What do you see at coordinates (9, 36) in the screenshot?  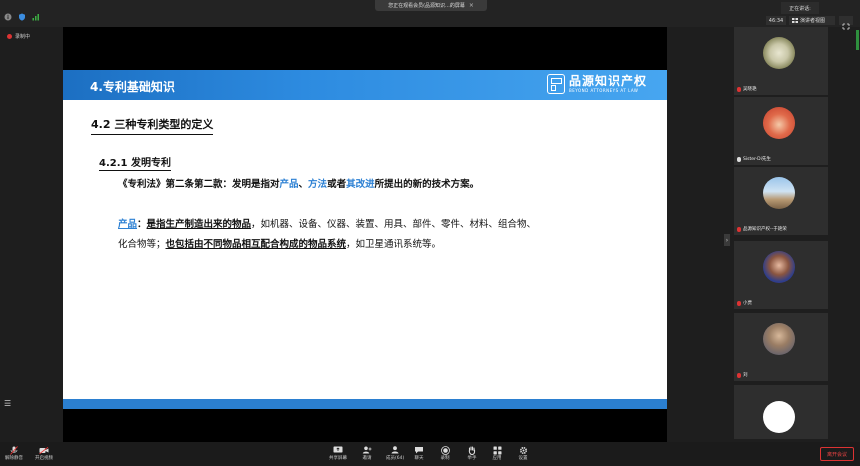 I see `record-dot-icon` at bounding box center [9, 36].